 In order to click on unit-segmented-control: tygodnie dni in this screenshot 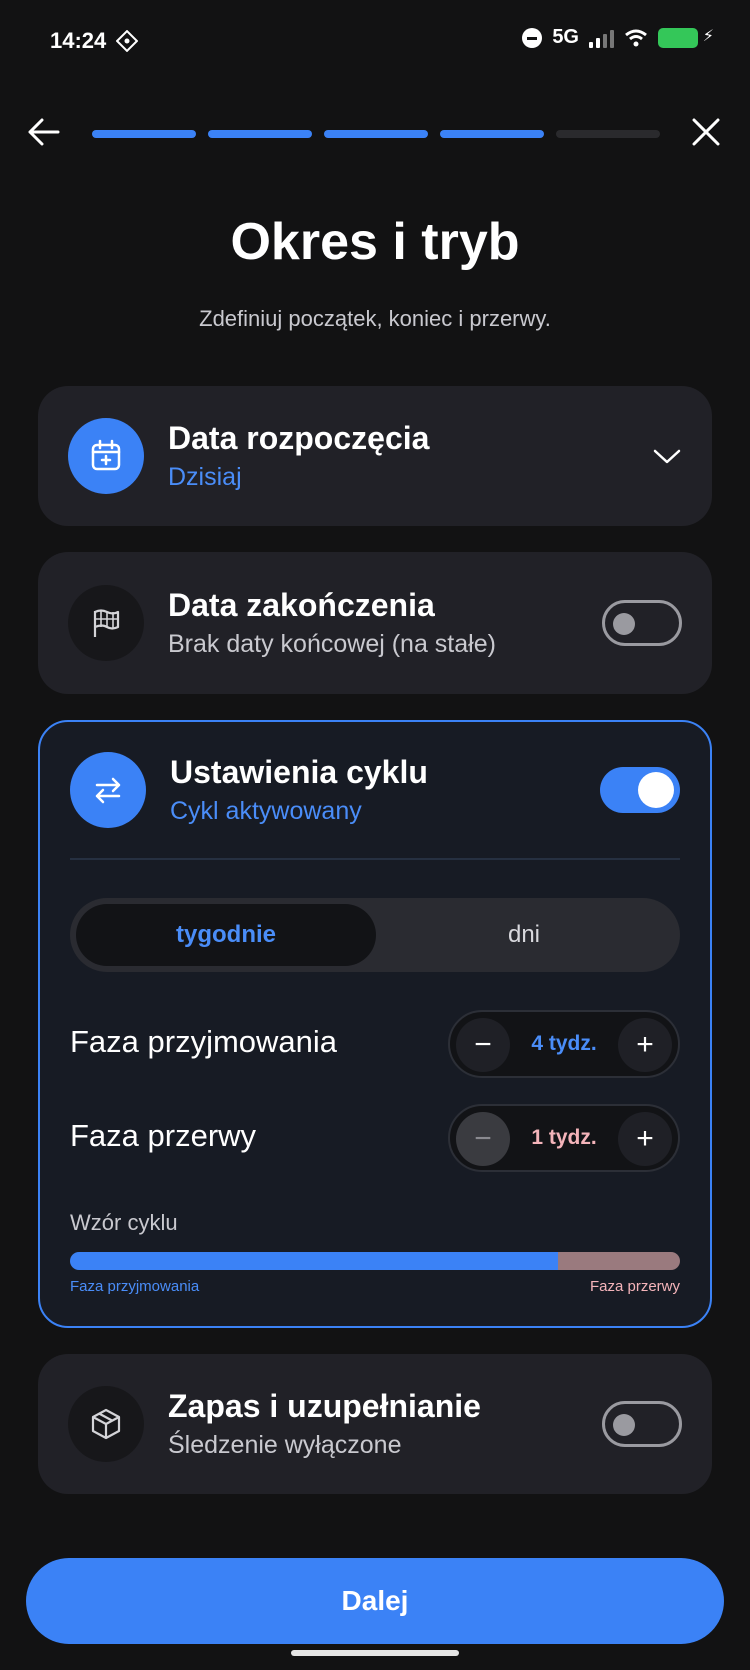, I will do `click(375, 935)`.